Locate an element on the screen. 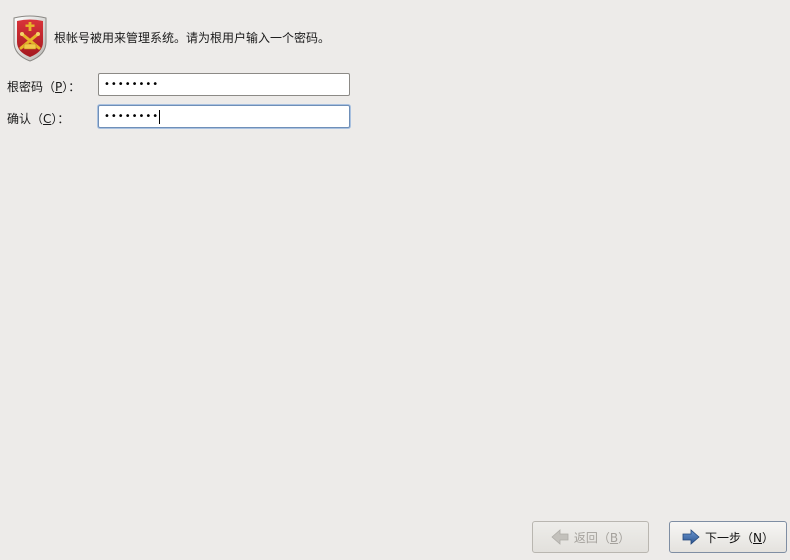  arrow-right-icon is located at coordinates (691, 537).